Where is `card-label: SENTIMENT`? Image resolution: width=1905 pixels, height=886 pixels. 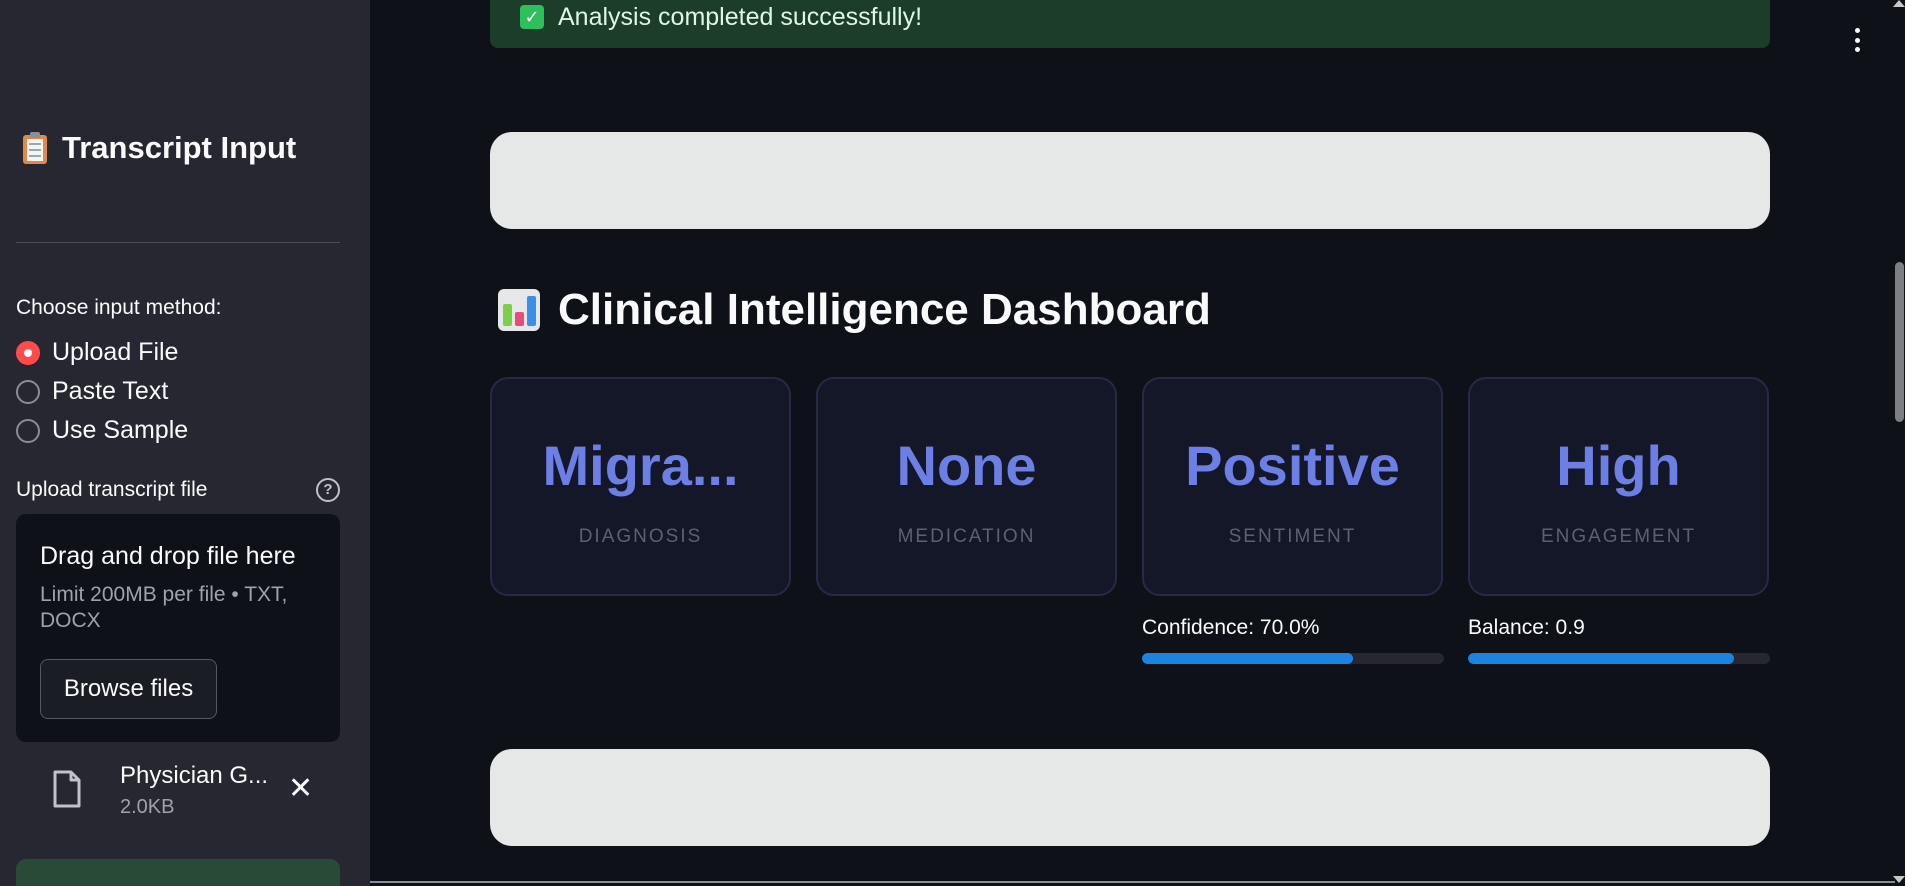
card-label: SENTIMENT is located at coordinates (1292, 536).